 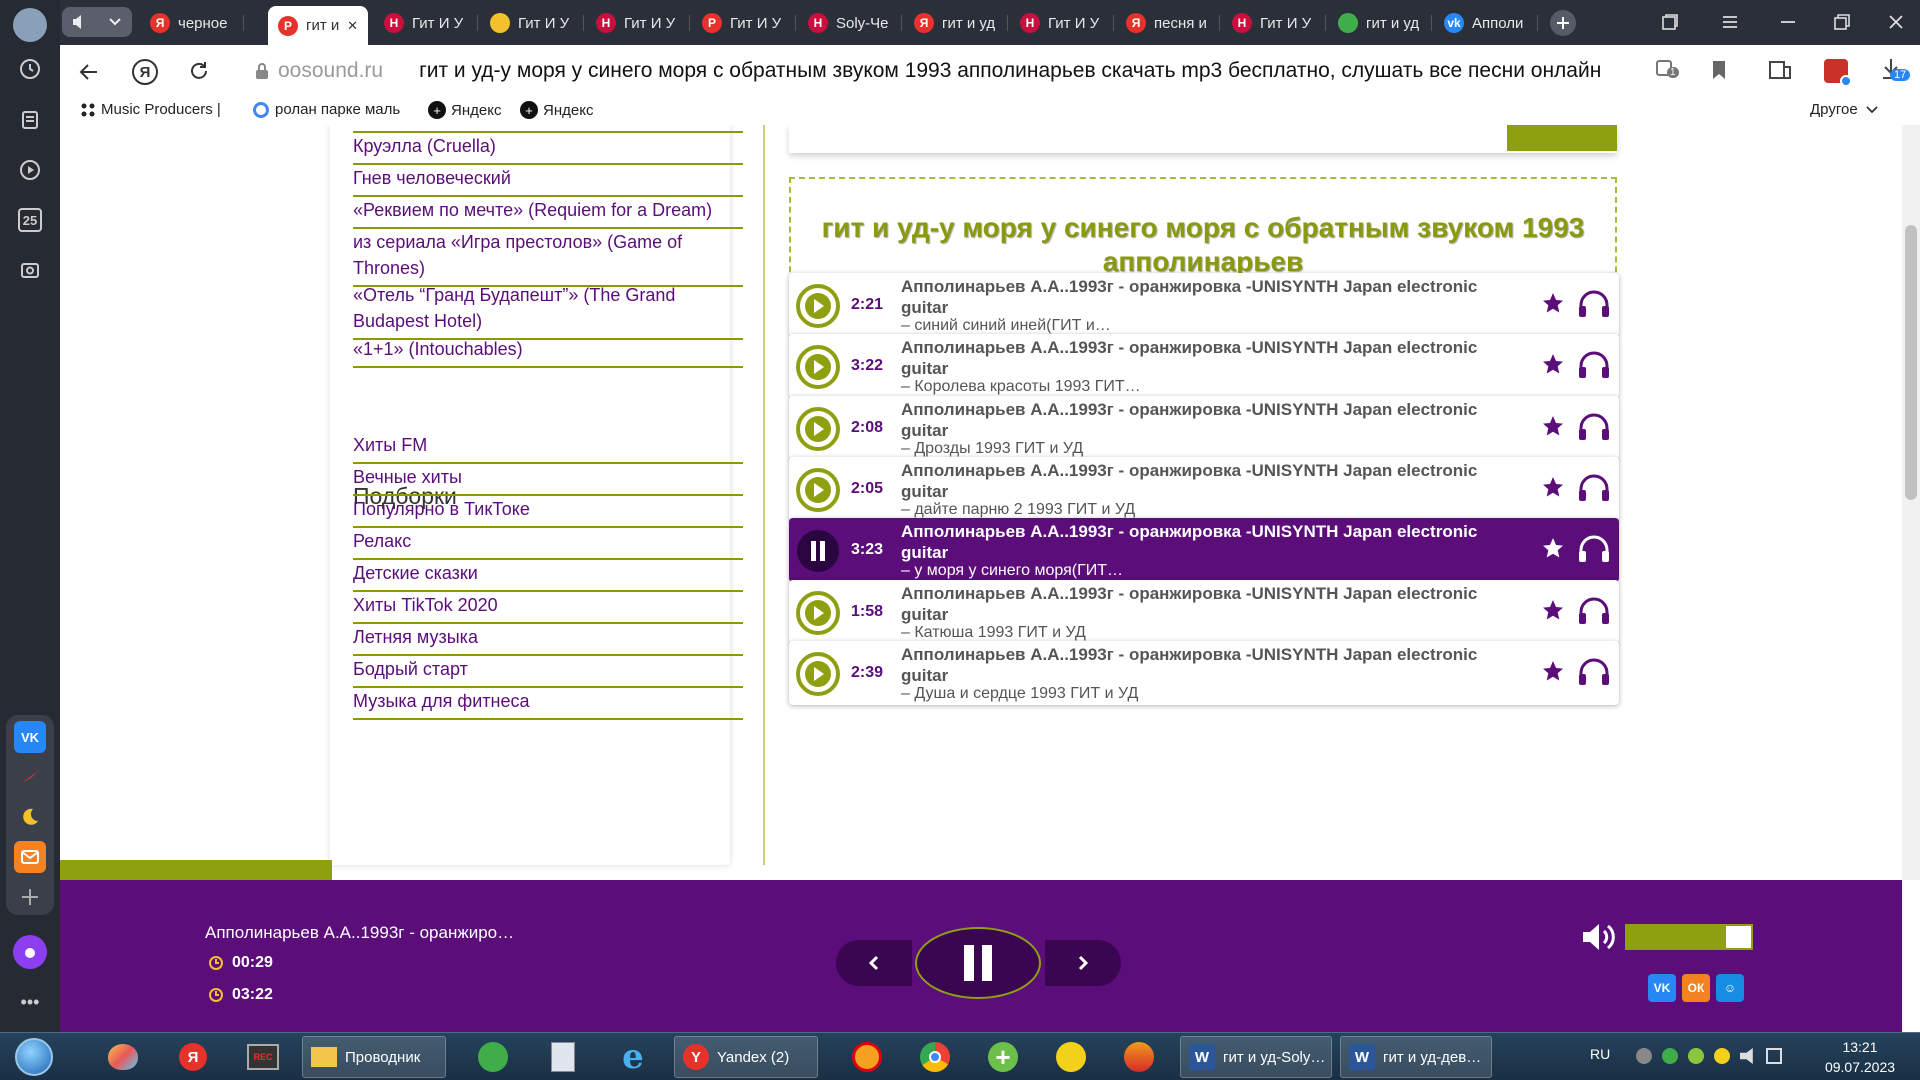 I want to click on yandex-logo-icon: Я, so click(x=145, y=72).